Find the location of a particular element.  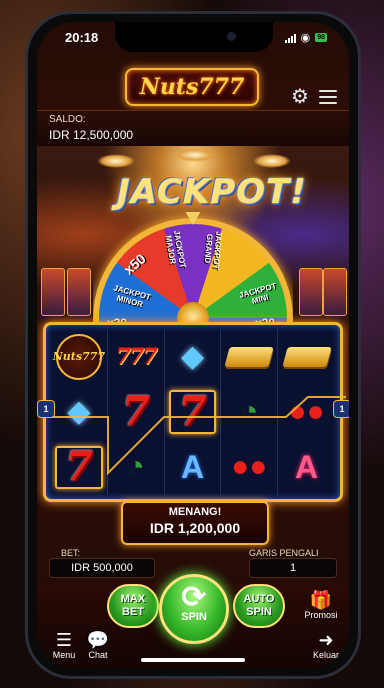

nav-chat-label: Chat is located at coordinates (98, 655).